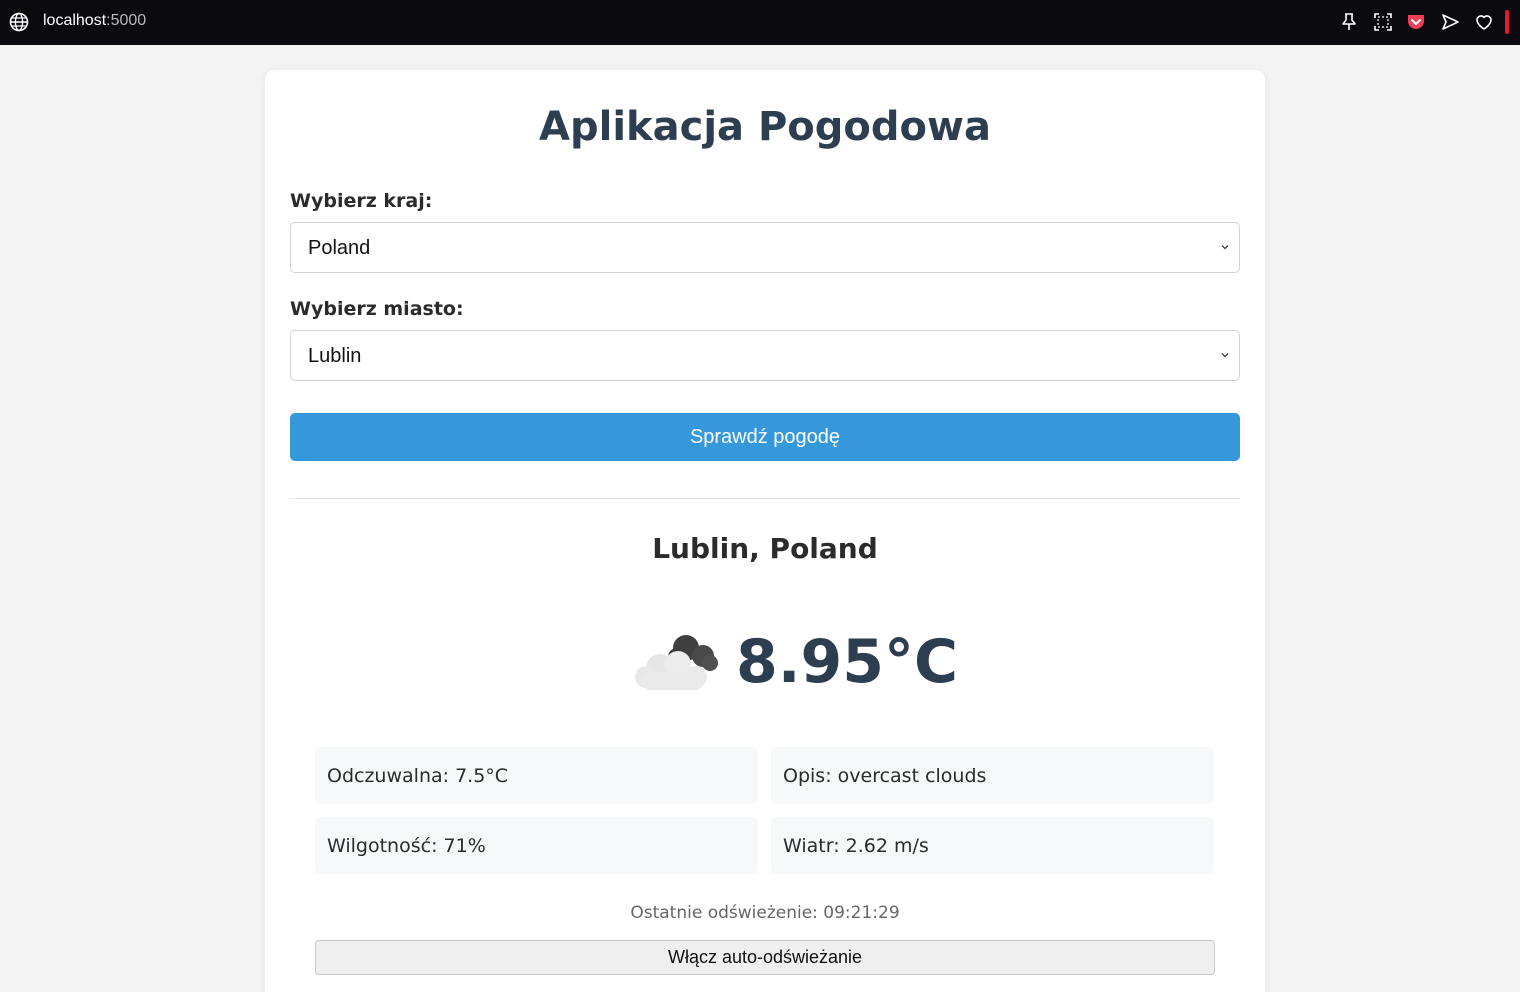  I want to click on pocket-icon, so click(1416, 22).